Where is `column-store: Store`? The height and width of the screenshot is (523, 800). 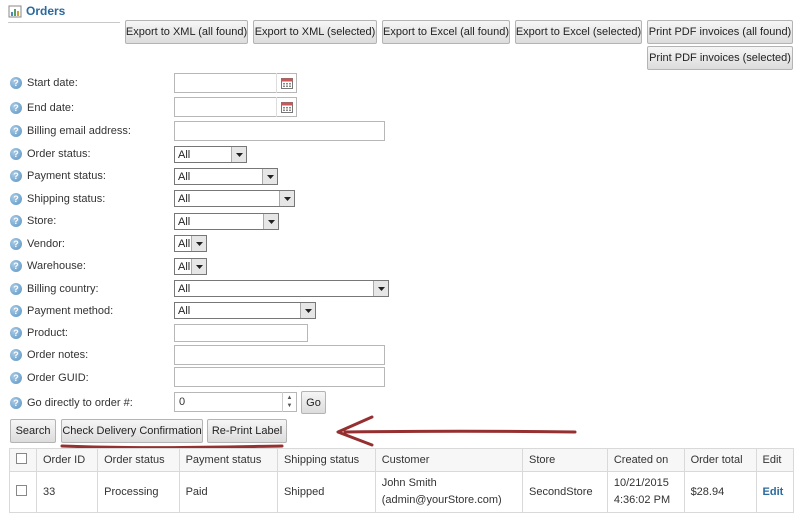 column-store: Store is located at coordinates (564, 460).